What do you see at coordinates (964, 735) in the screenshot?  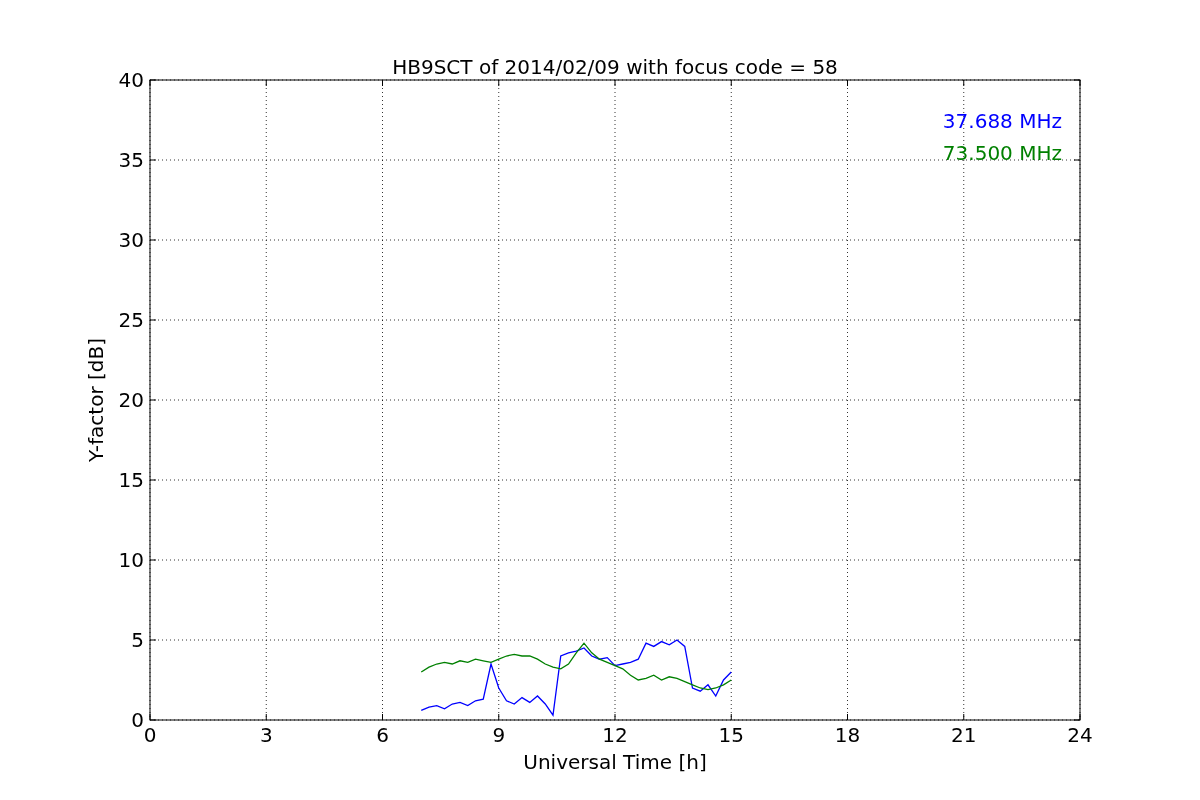 I see `tick-label: 21` at bounding box center [964, 735].